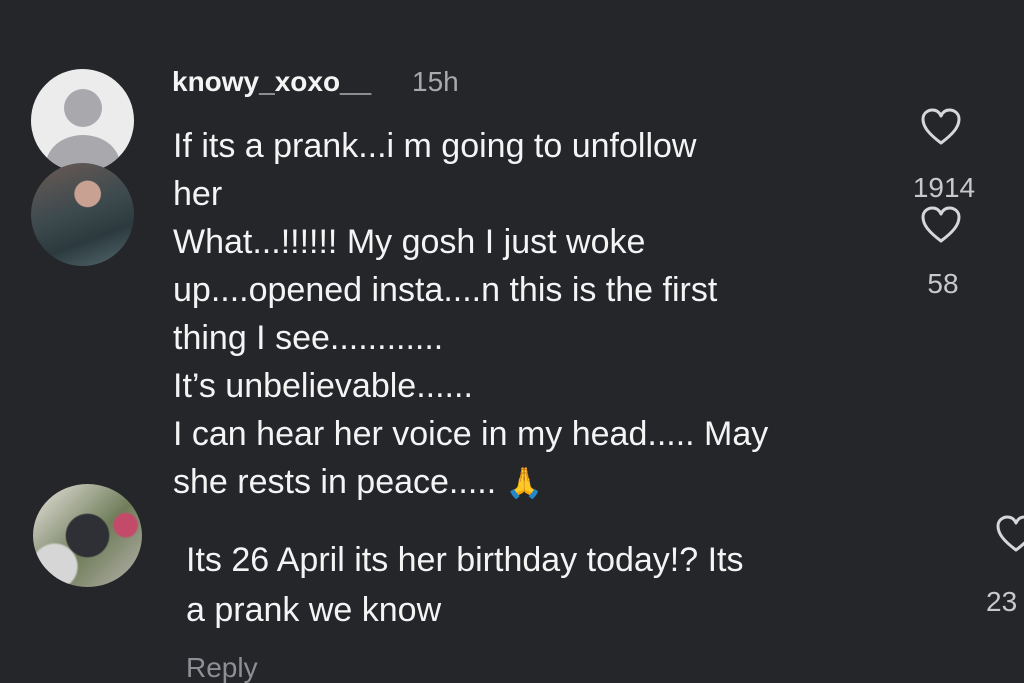  What do you see at coordinates (1002, 601) in the screenshot?
I see `like-count: 23` at bounding box center [1002, 601].